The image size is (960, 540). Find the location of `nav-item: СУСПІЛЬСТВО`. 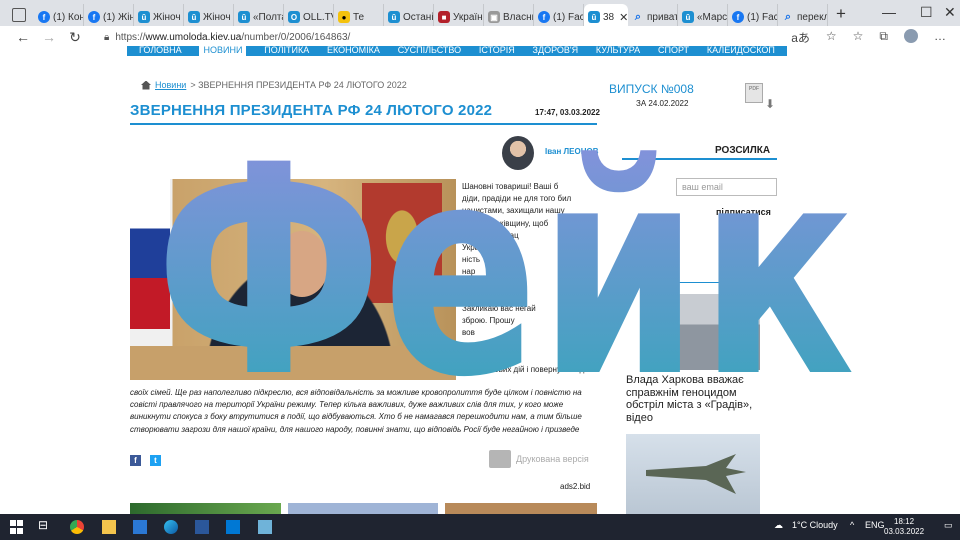

nav-item: СУСПІЛЬСТВО is located at coordinates (429, 51).